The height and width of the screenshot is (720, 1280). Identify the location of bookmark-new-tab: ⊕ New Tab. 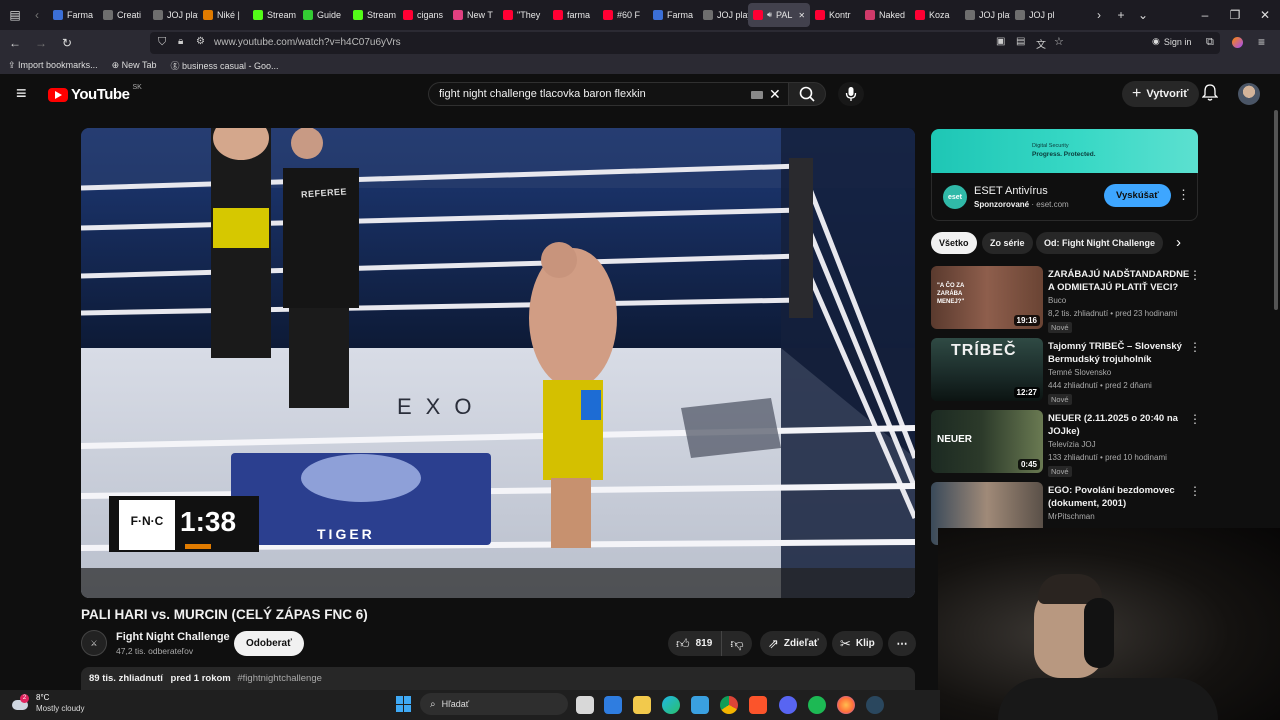
(134, 65).